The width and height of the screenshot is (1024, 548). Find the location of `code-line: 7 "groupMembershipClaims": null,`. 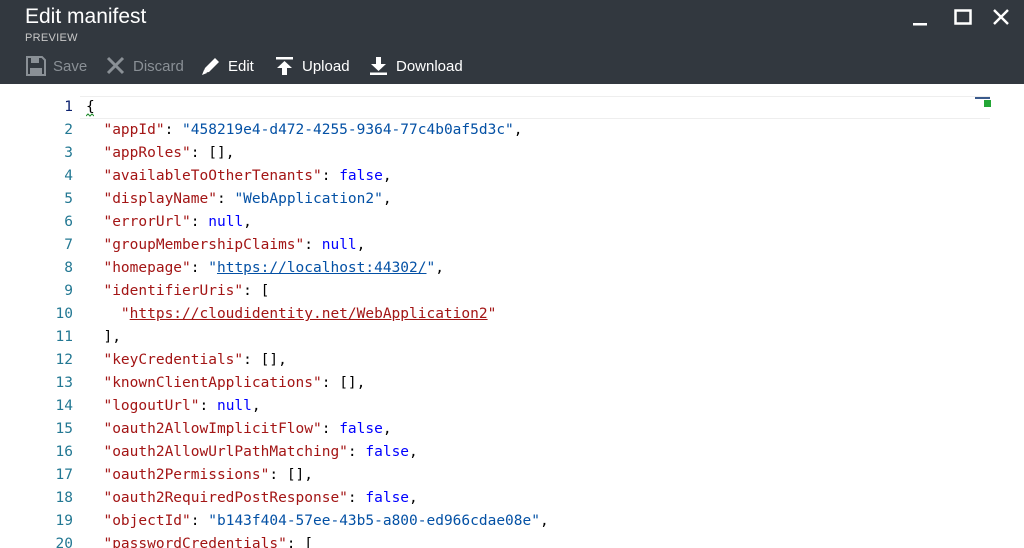

code-line: 7 "groupMembershipClaims": null, is located at coordinates (512, 245).